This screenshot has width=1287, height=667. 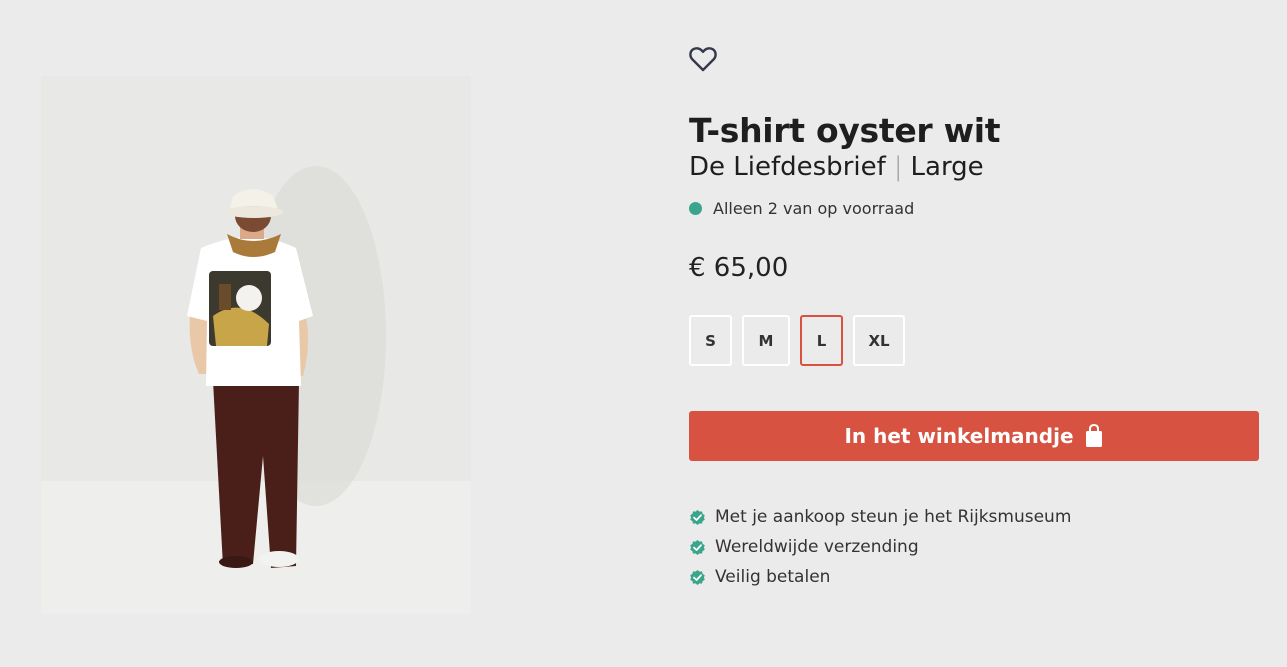 I want to click on product-title: T-shirt oyster wit, so click(x=845, y=130).